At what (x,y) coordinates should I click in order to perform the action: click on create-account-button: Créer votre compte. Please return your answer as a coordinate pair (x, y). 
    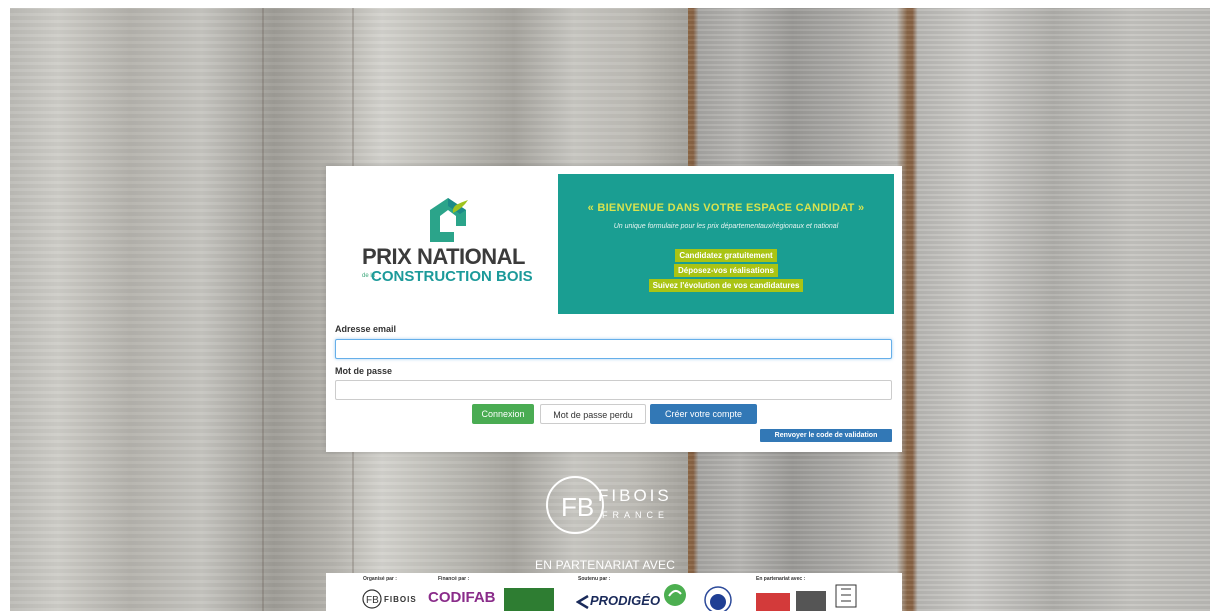
    Looking at the image, I should click on (703, 414).